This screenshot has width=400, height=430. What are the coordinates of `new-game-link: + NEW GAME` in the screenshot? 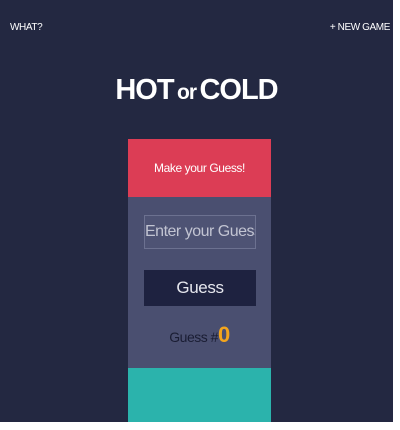 It's located at (360, 27).